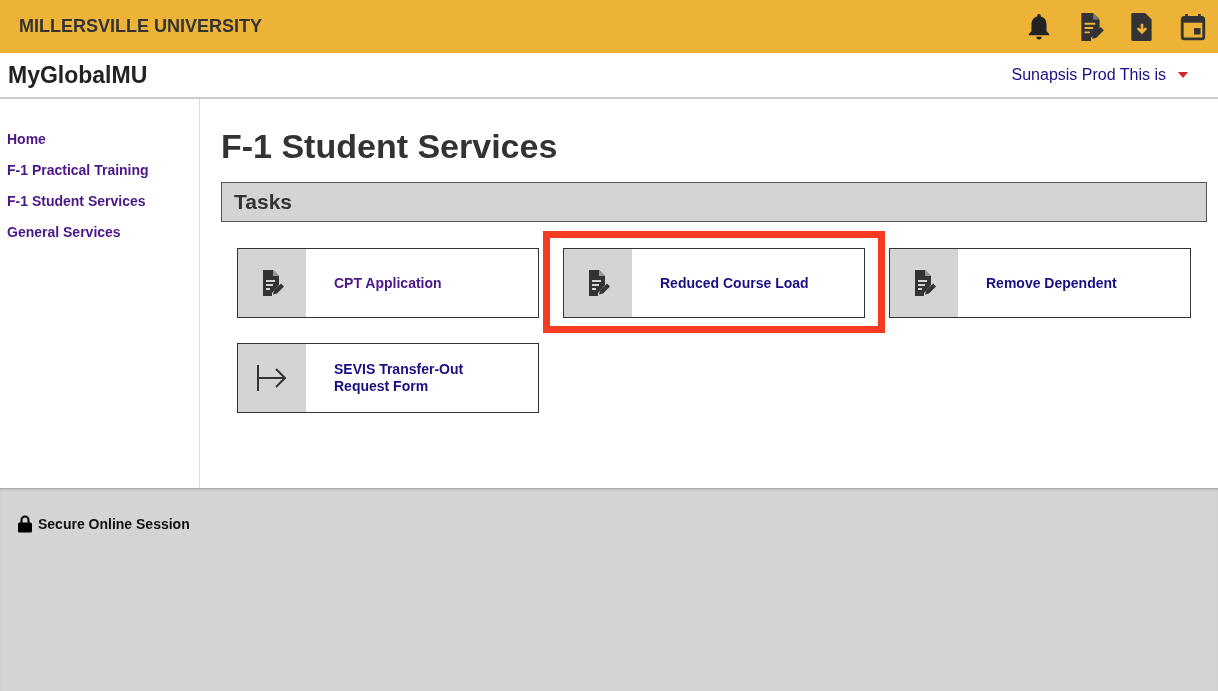  I want to click on task-tile: Reduced Course Load, so click(714, 283).